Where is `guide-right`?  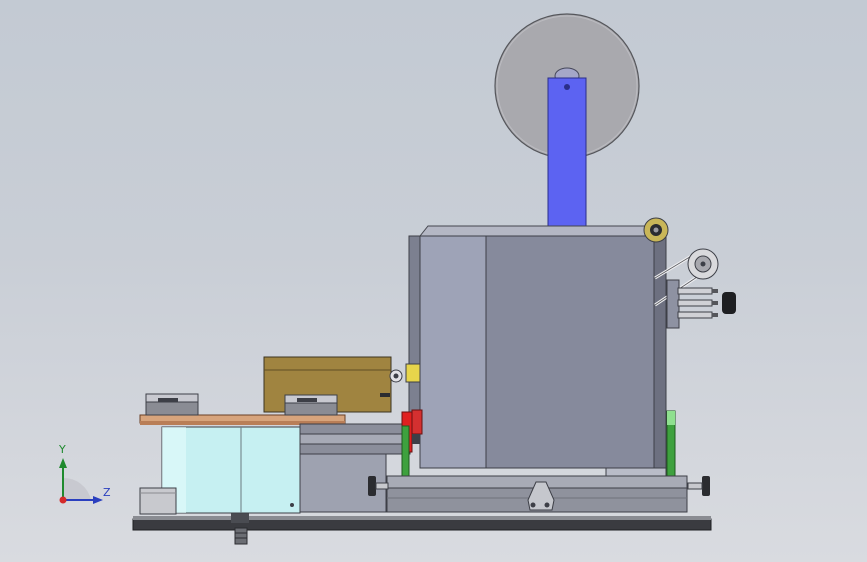 guide-right is located at coordinates (671, 448).